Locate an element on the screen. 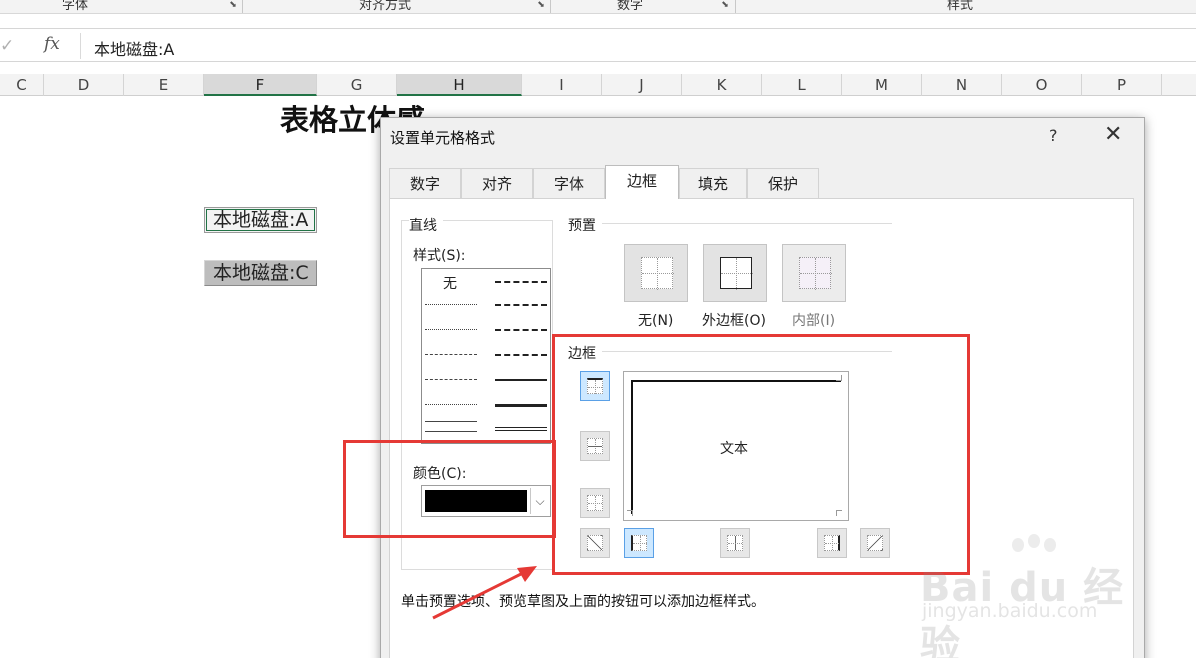 The width and height of the screenshot is (1196, 658). ribbon-group-font: 字体 is located at coordinates (74, 6).